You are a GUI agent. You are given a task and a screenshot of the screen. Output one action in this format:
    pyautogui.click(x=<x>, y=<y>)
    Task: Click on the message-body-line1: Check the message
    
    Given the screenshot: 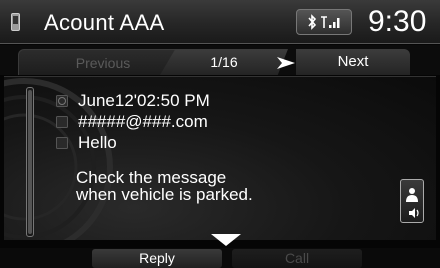 What is the action you would take?
    pyautogui.click(x=151, y=177)
    